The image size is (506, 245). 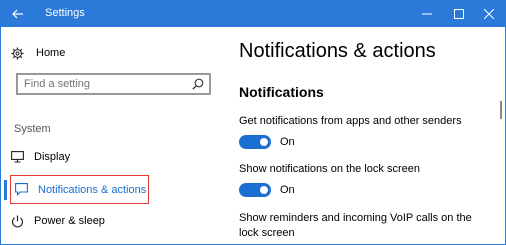 I want to click on sidebar-item-label: Power & sleep, so click(x=69, y=221).